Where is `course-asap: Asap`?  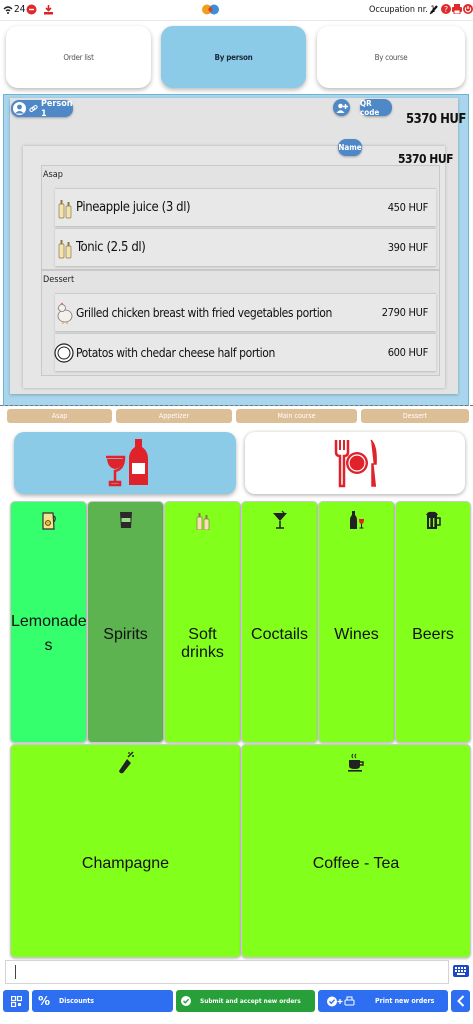 course-asap: Asap is located at coordinates (59, 416).